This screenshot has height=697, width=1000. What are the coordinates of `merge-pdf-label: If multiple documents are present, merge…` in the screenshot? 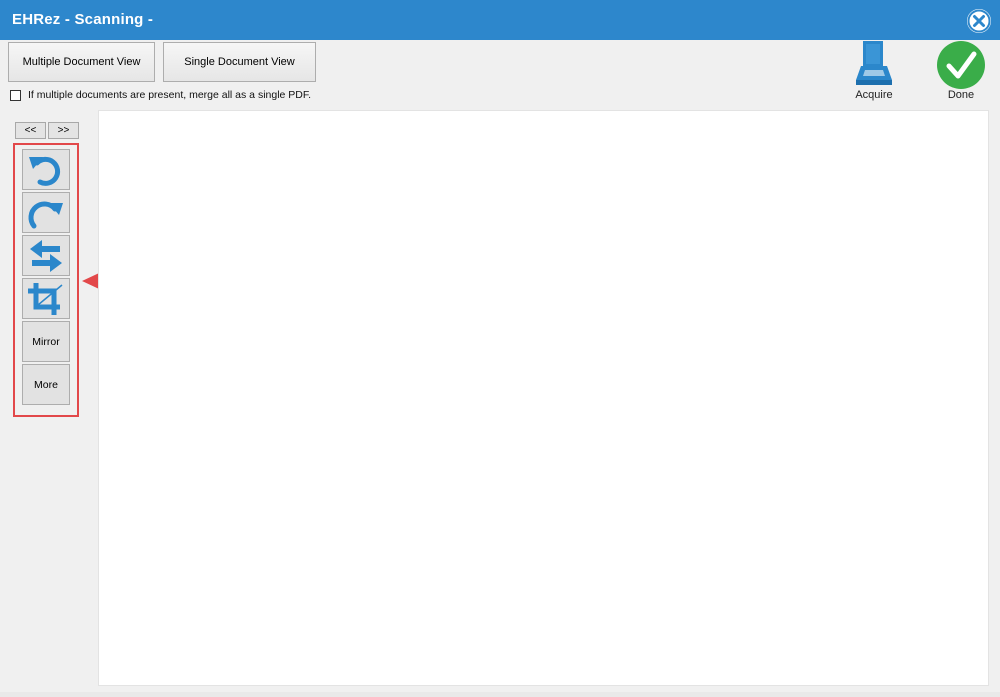 It's located at (170, 95).